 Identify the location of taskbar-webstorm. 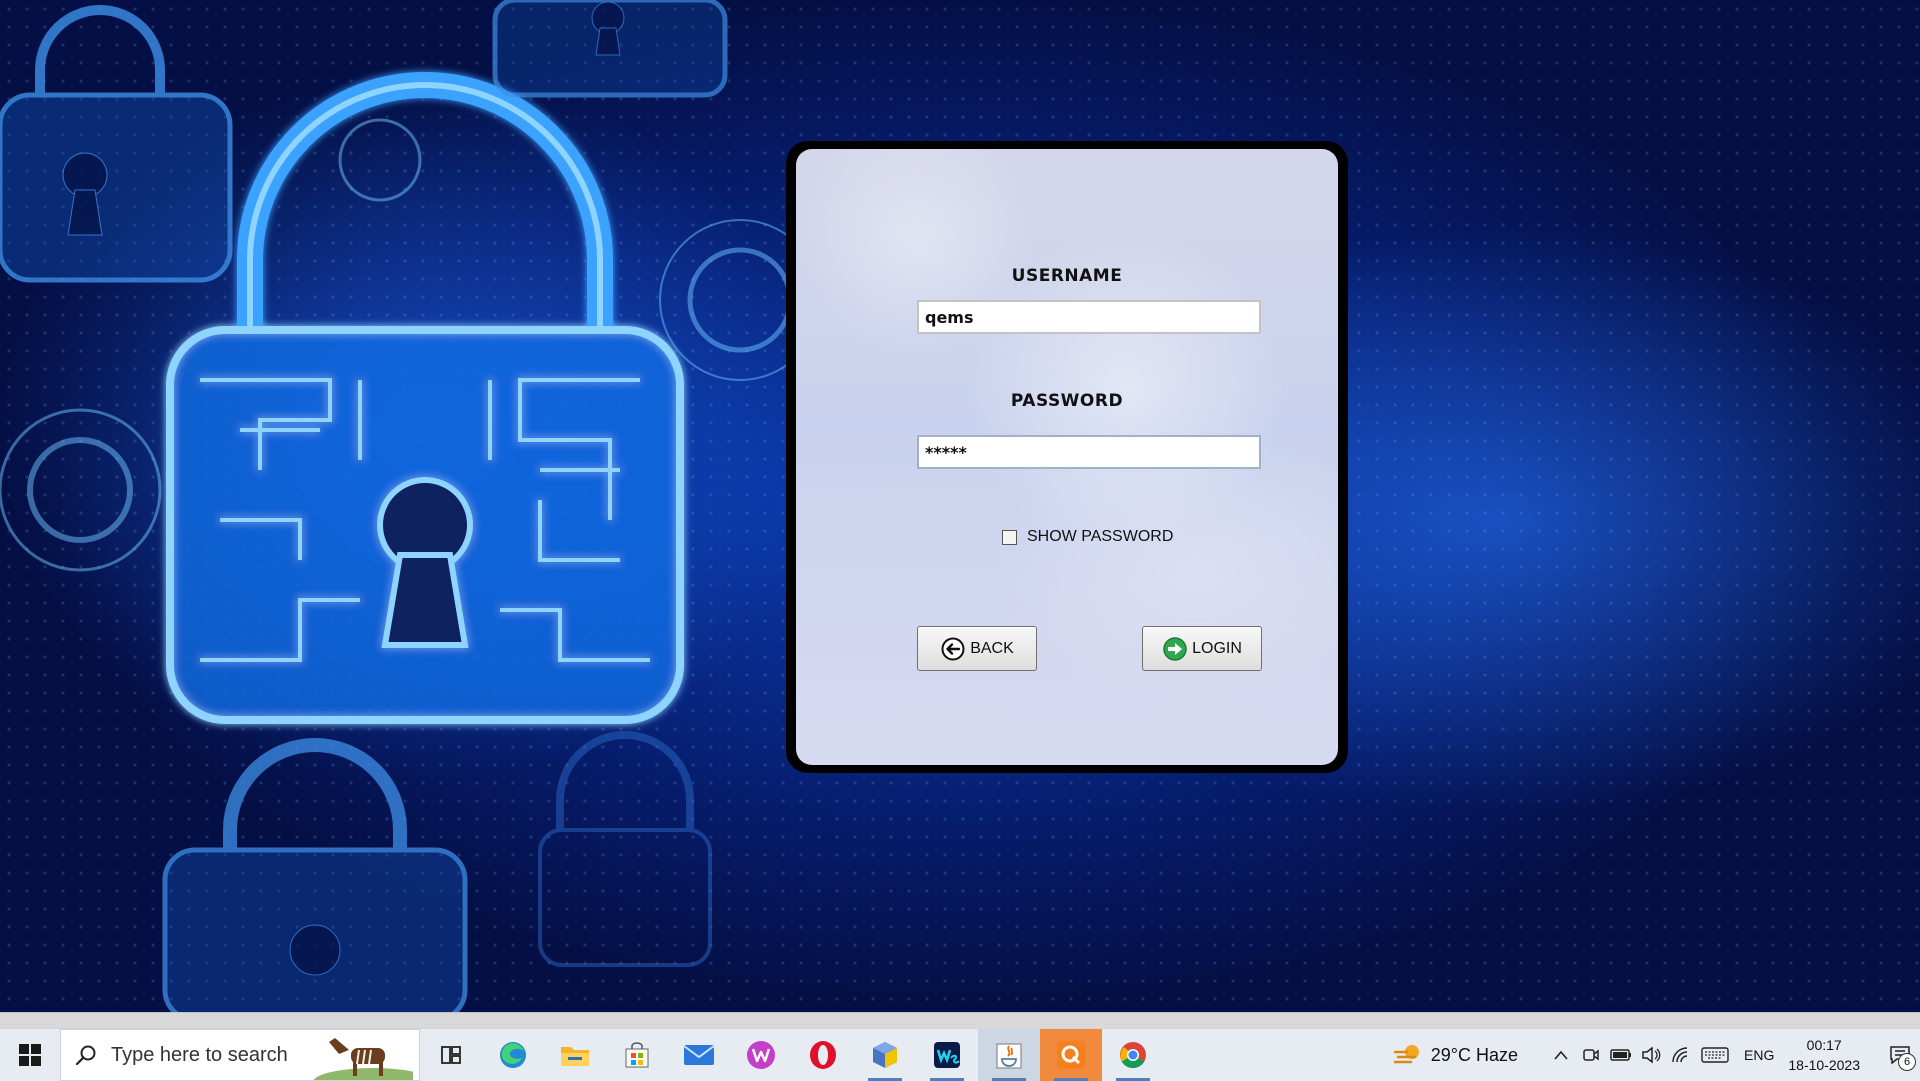
(947, 1055).